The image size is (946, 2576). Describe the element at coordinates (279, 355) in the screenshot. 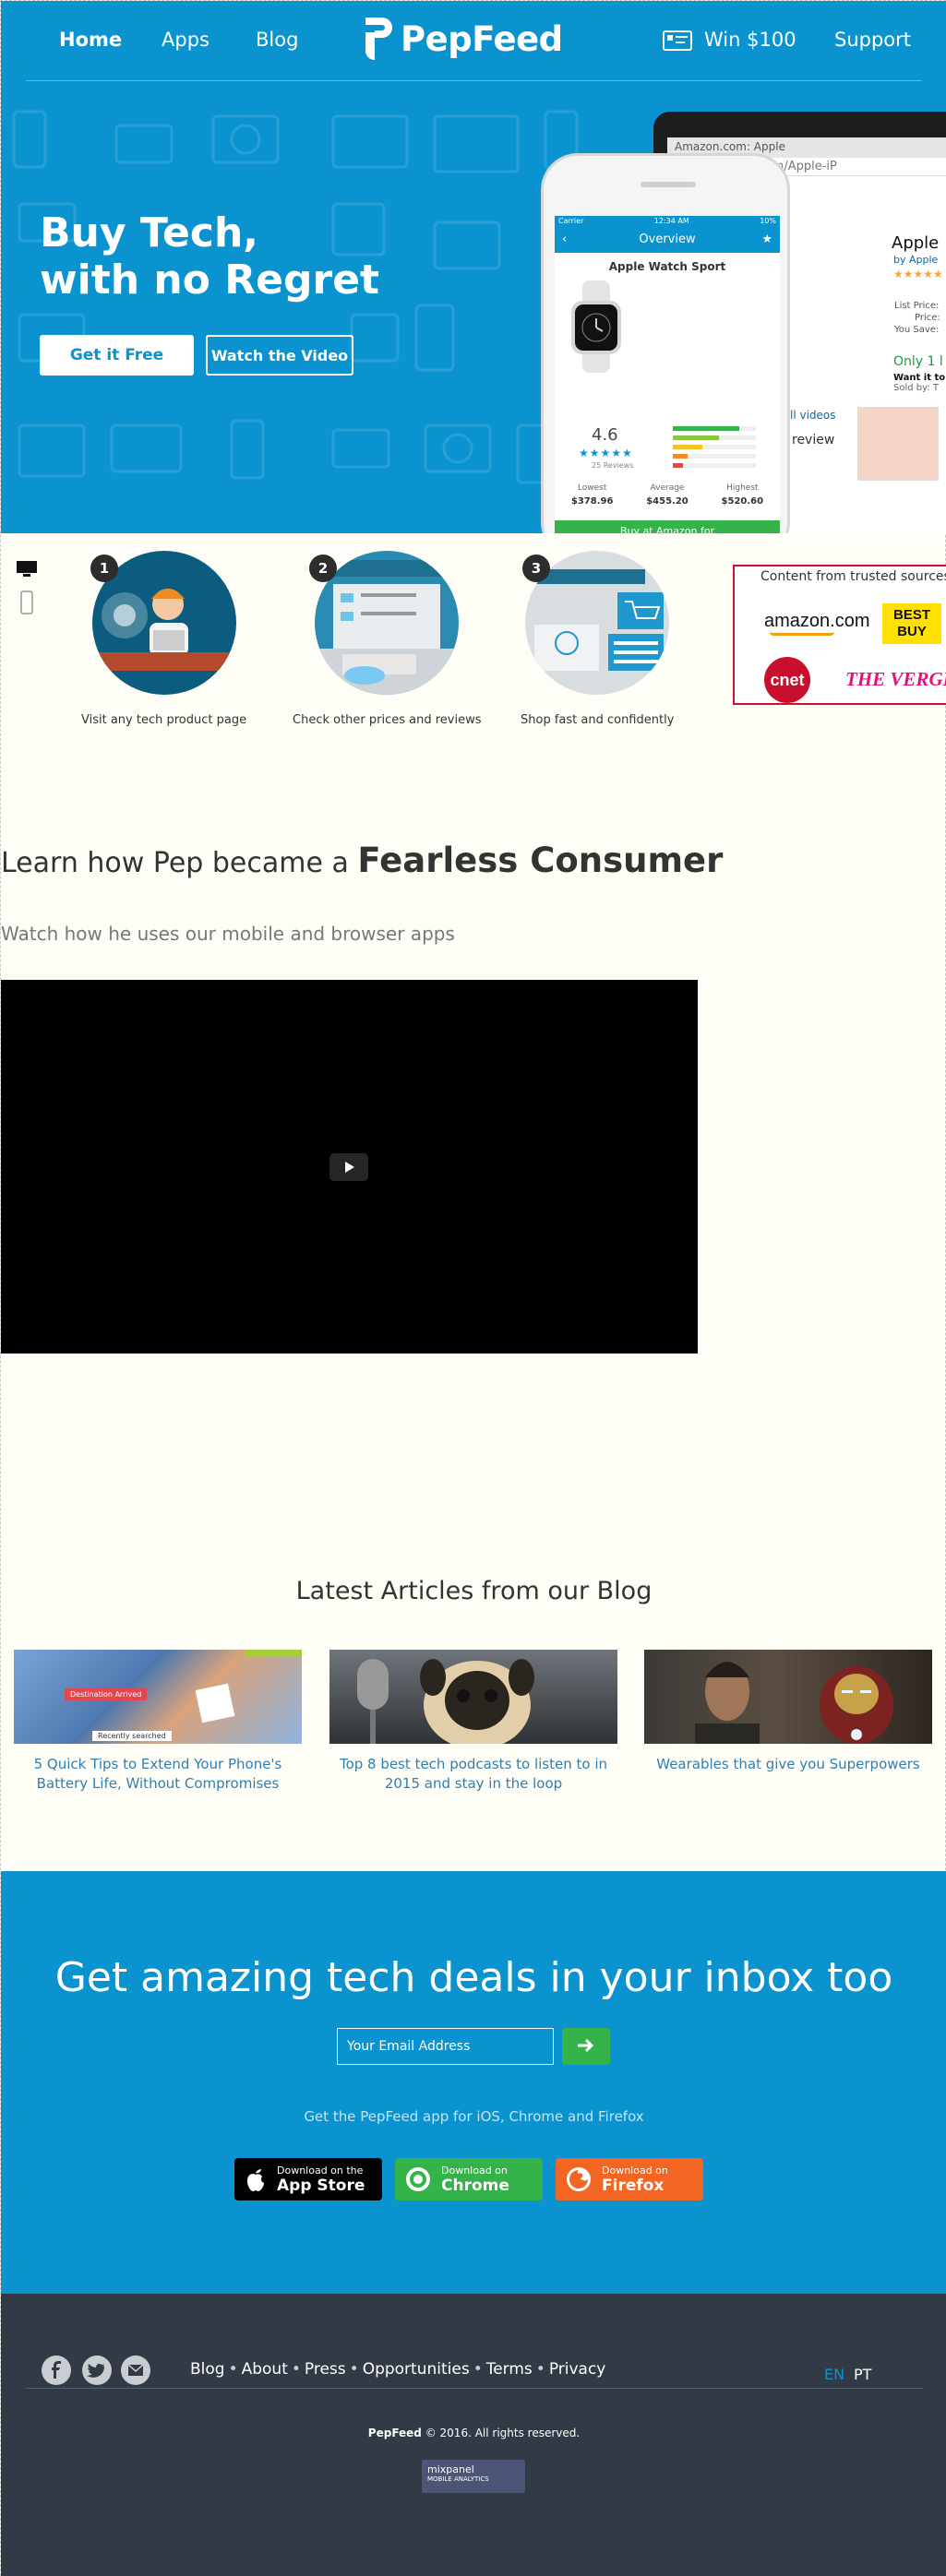

I see `watch-video-button: Watch the Video` at that location.